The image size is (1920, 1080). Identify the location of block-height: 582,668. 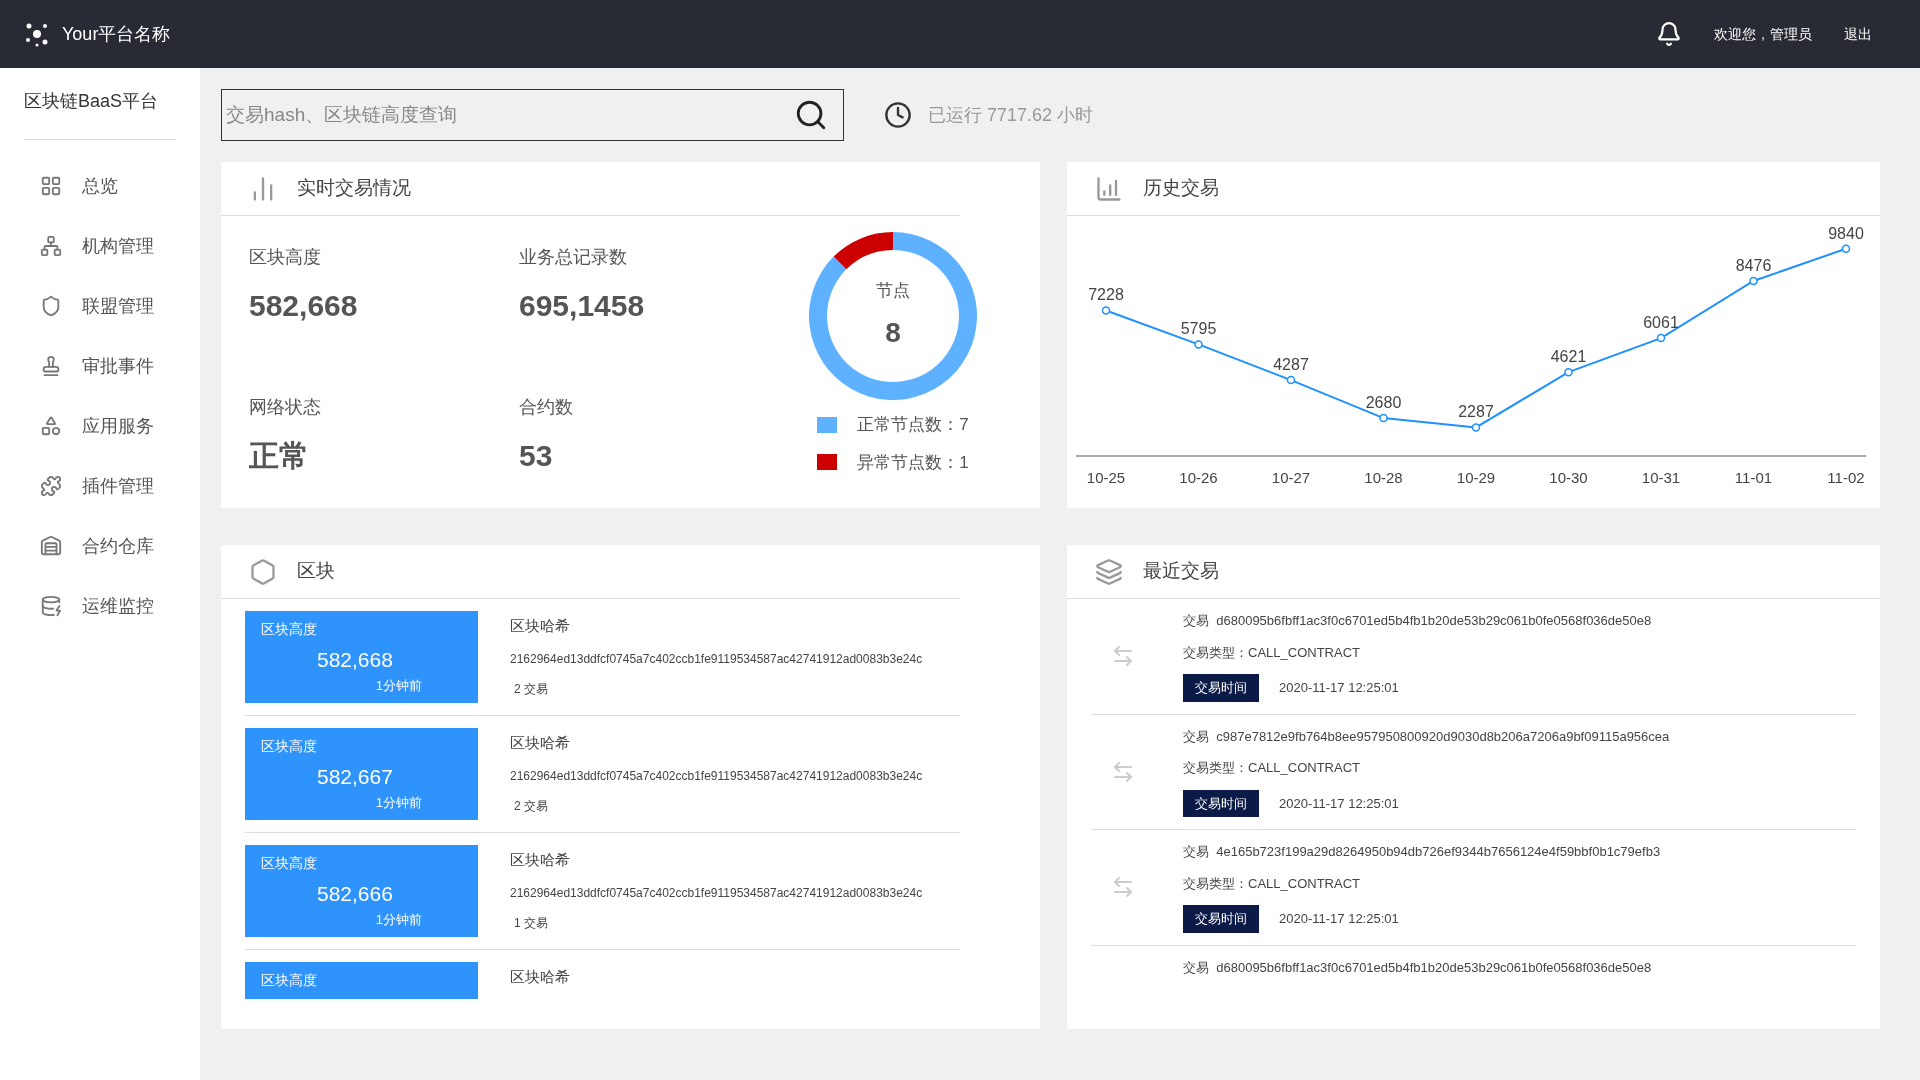
(355, 660).